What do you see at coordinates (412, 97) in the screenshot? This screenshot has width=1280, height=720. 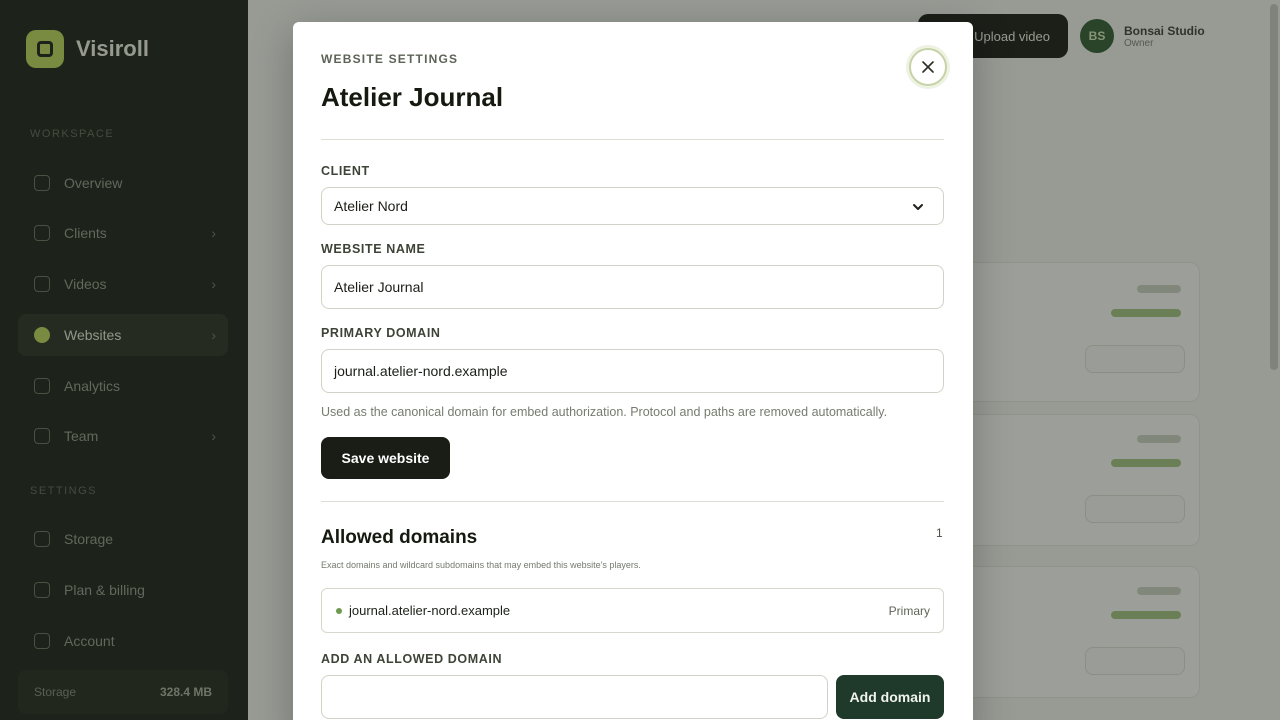 I see `modal-title: Atelier Journal` at bounding box center [412, 97].